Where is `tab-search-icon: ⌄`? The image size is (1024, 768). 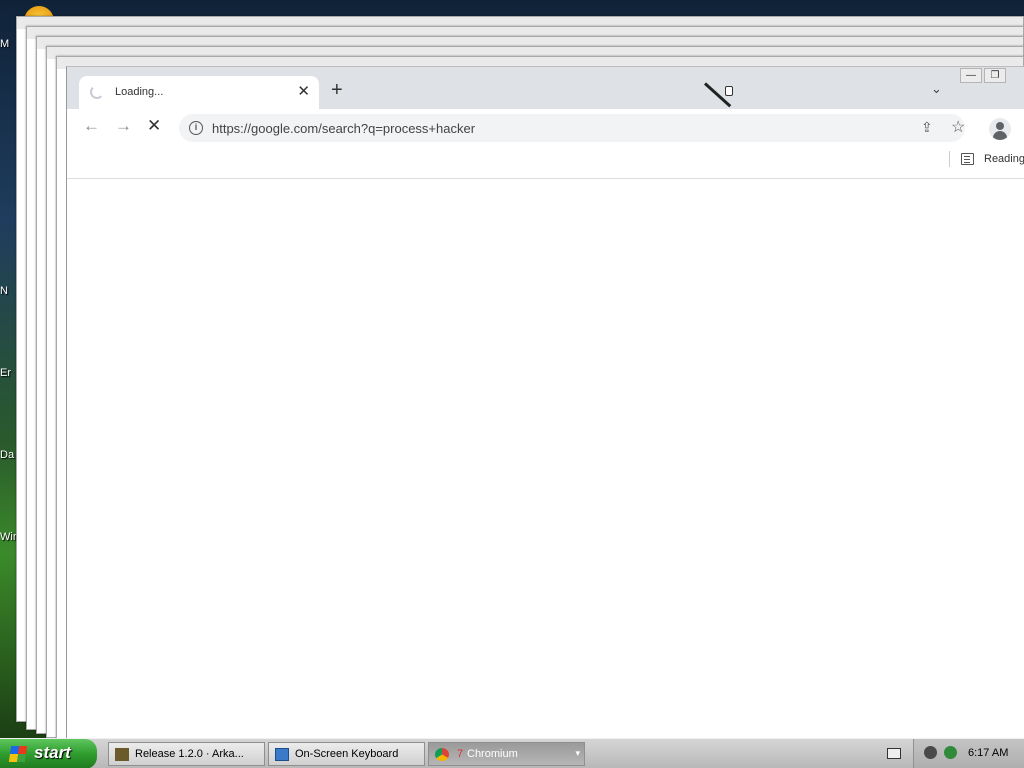 tab-search-icon: ⌄ is located at coordinates (936, 89).